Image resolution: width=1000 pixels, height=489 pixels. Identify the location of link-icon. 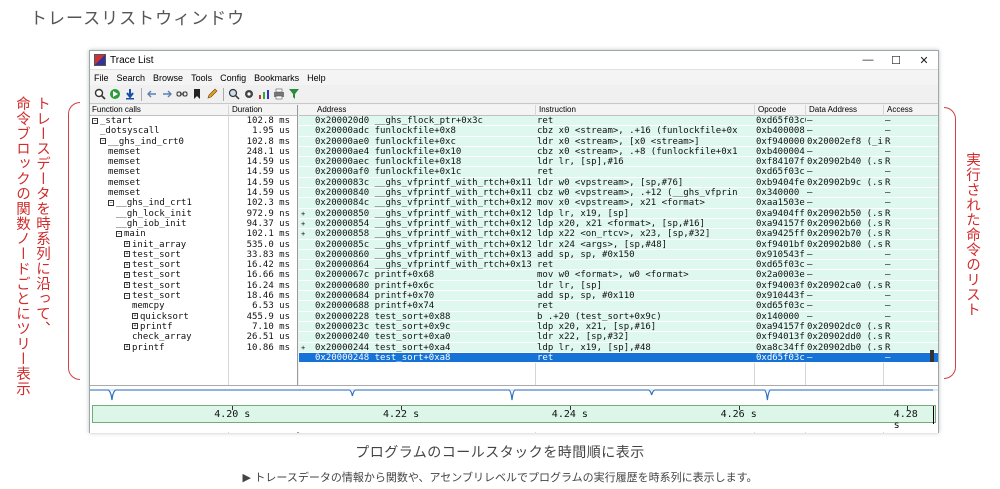
(181, 94).